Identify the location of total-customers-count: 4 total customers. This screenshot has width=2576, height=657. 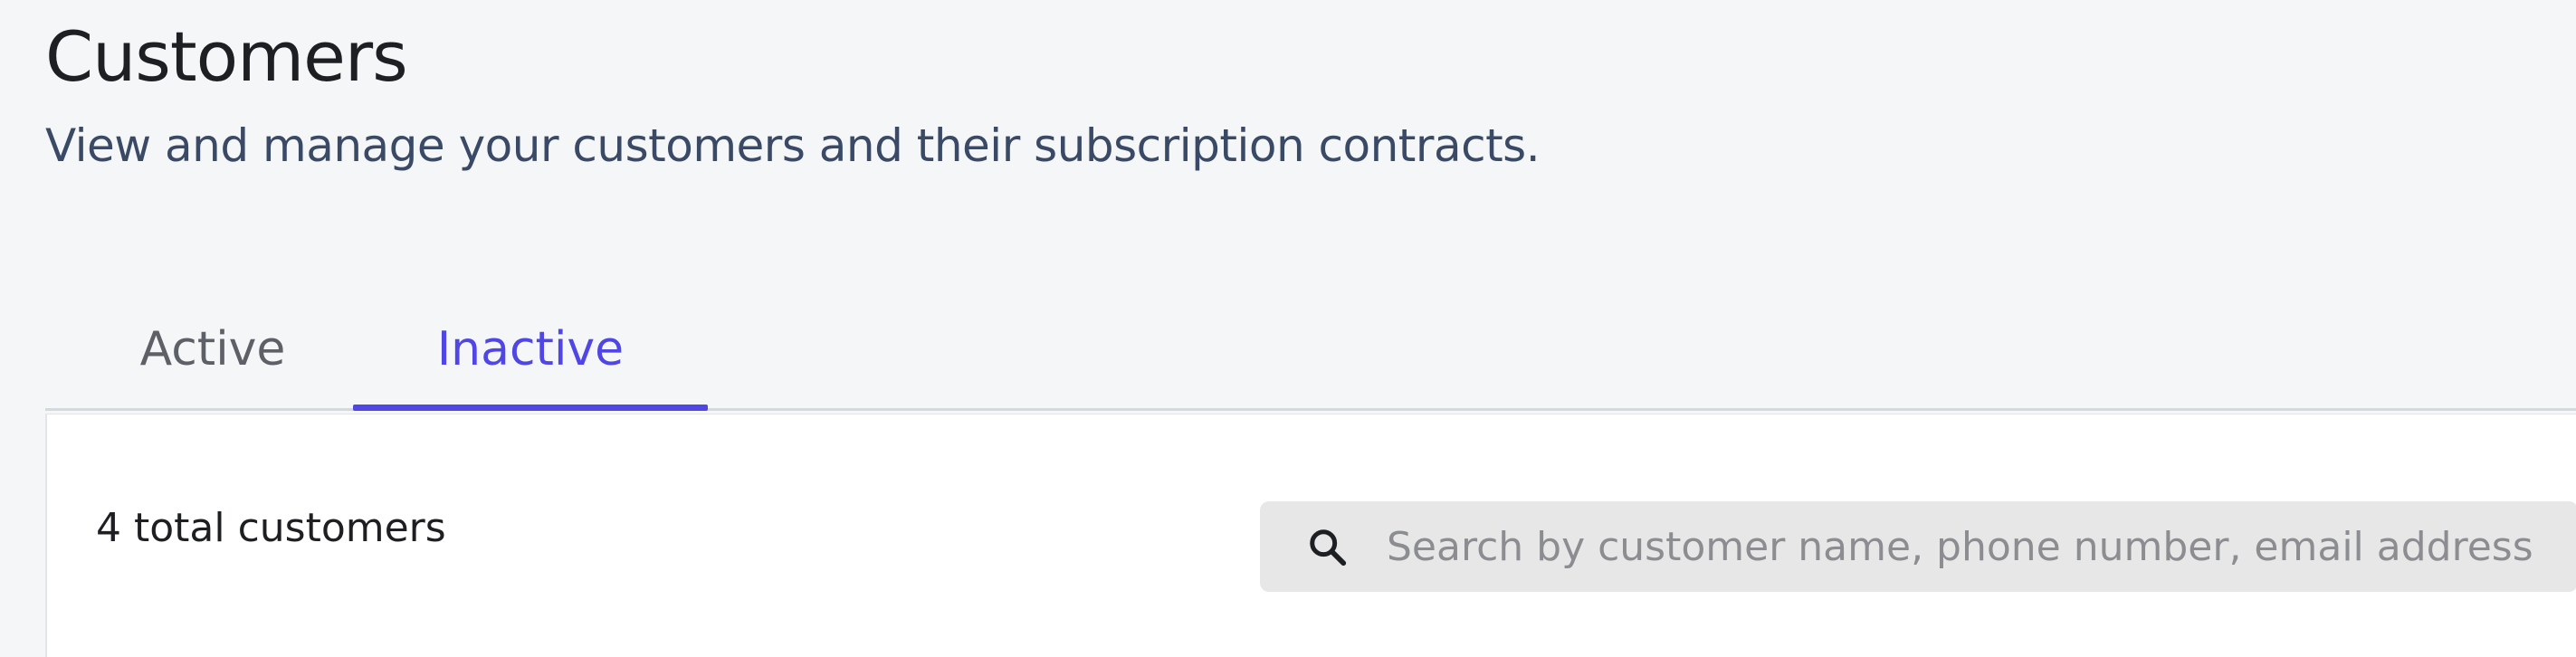
(271, 528).